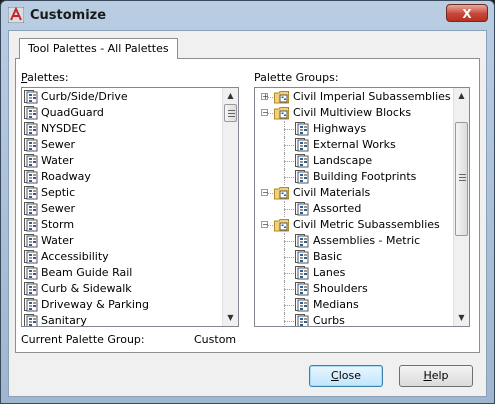  What do you see at coordinates (366, 224) in the screenshot?
I see `tree-item-label: Civil Metric Subassemblies` at bounding box center [366, 224].